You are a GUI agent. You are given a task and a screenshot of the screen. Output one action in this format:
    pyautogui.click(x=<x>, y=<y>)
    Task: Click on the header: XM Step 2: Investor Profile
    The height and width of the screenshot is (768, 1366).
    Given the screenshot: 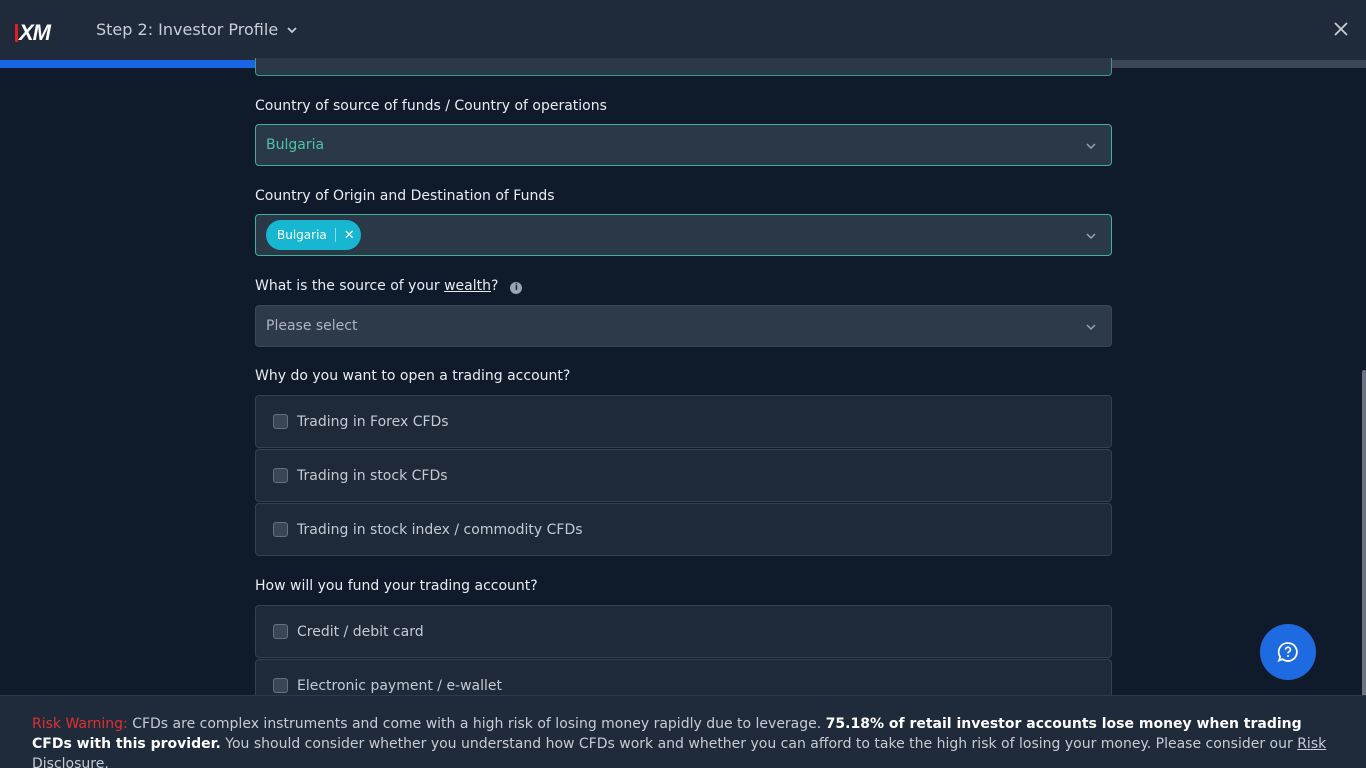 What is the action you would take?
    pyautogui.click(x=683, y=31)
    